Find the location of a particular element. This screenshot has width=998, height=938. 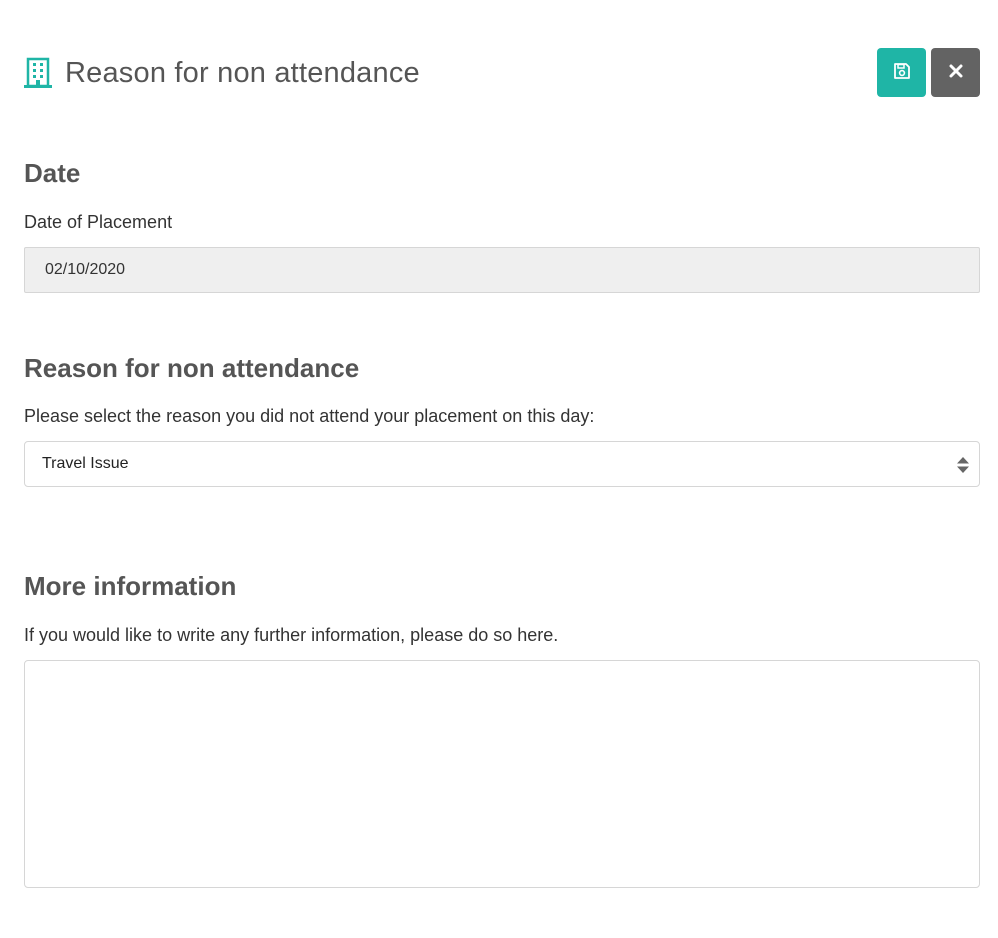

date-value: 02/10/2020 is located at coordinates (85, 269).